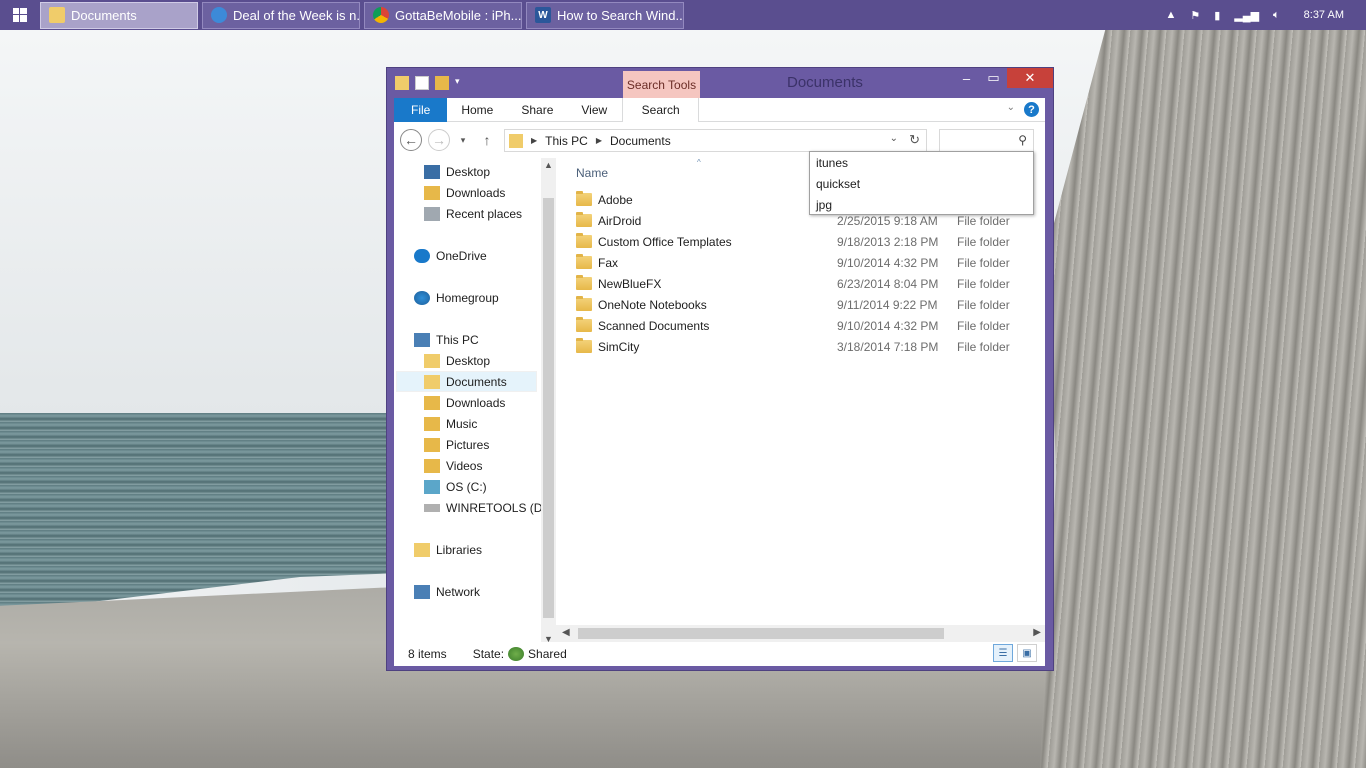 This screenshot has width=1366, height=768. What do you see at coordinates (453, 465) in the screenshot?
I see `nav-item-videos: Videos` at bounding box center [453, 465].